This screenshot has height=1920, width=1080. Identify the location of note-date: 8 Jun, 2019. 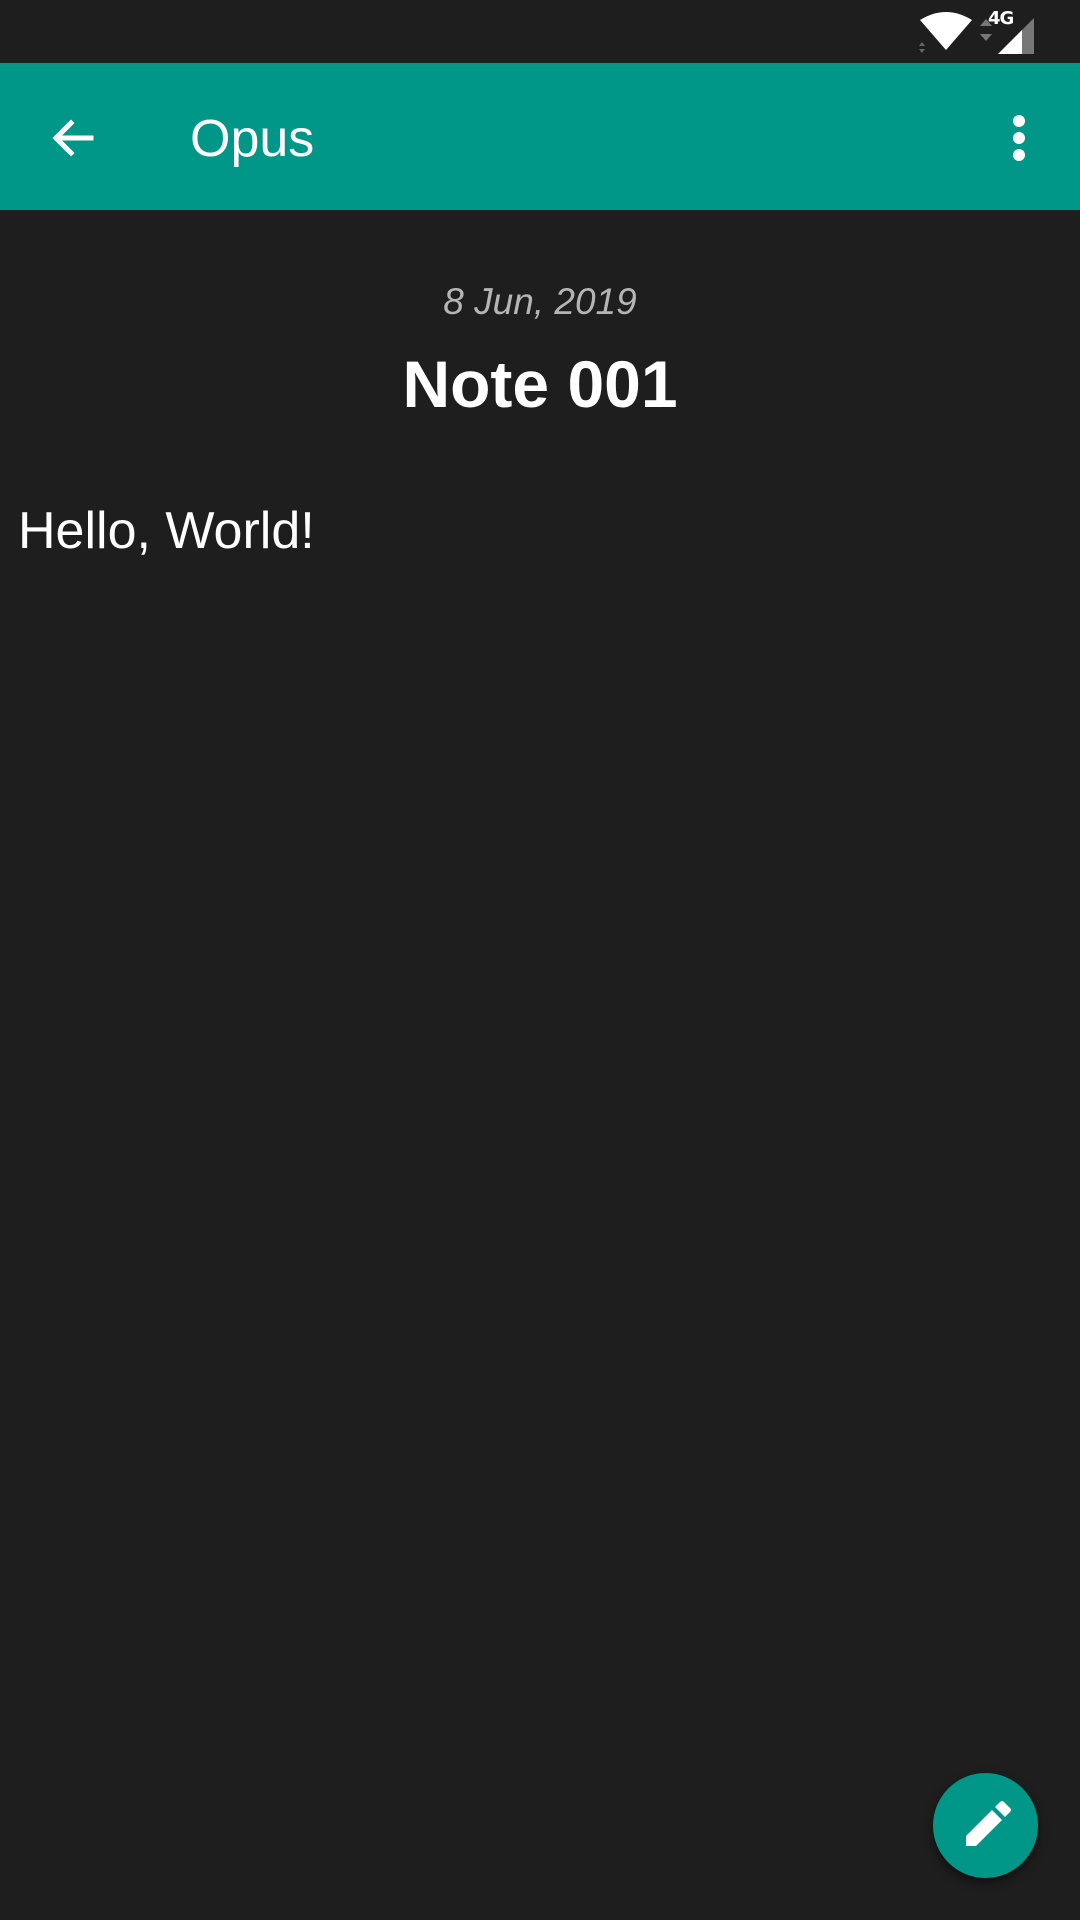
(540, 301).